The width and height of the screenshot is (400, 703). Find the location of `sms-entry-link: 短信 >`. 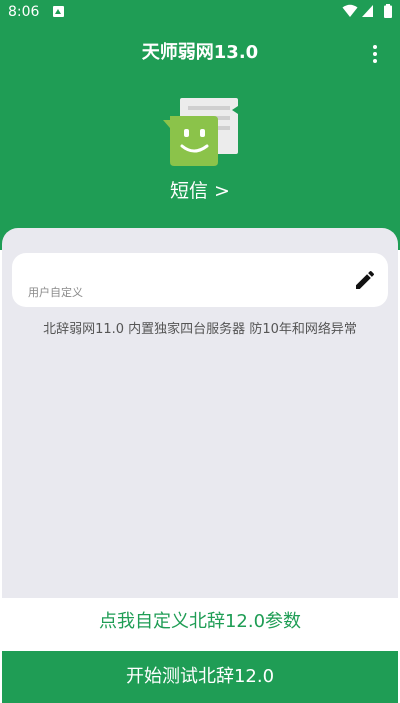

sms-entry-link: 短信 > is located at coordinates (200, 191).